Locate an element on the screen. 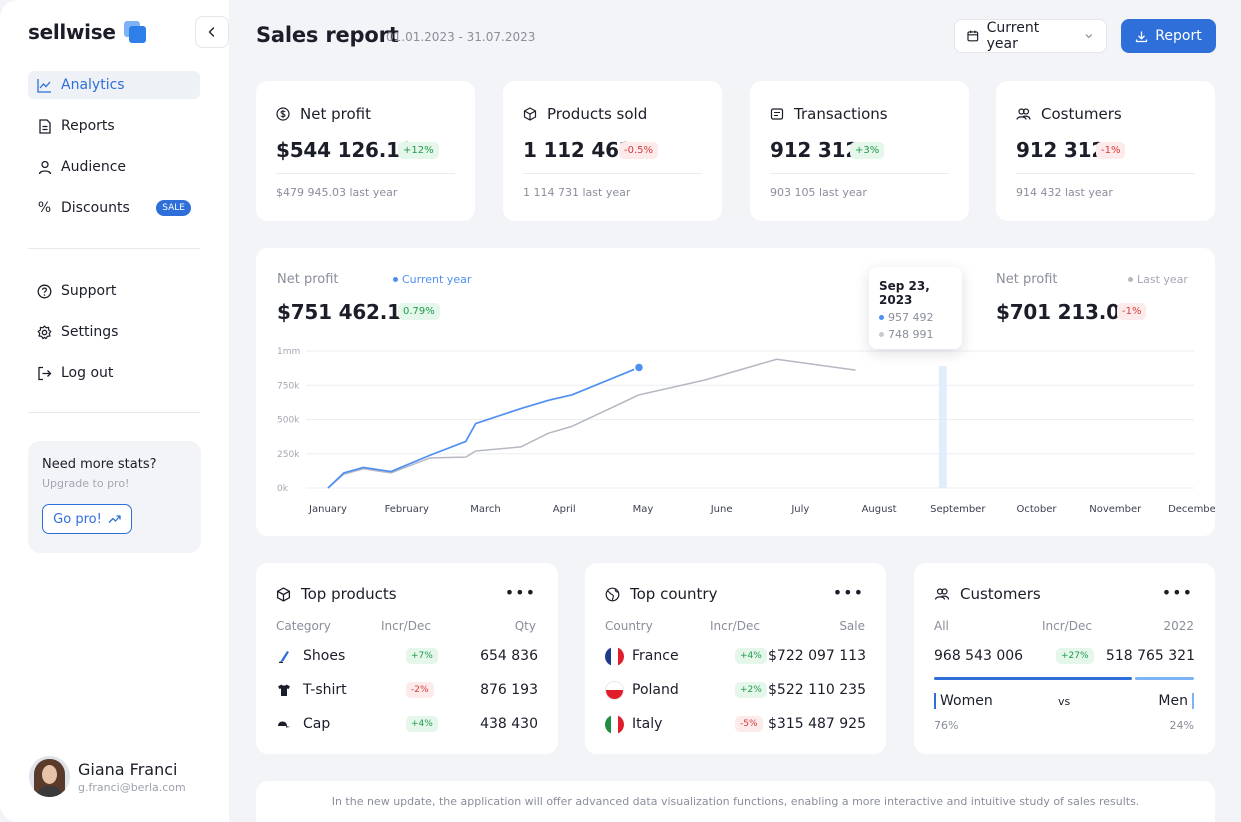 Image resolution: width=1241 pixels, height=822 pixels. trending-up-icon is located at coordinates (114, 519).